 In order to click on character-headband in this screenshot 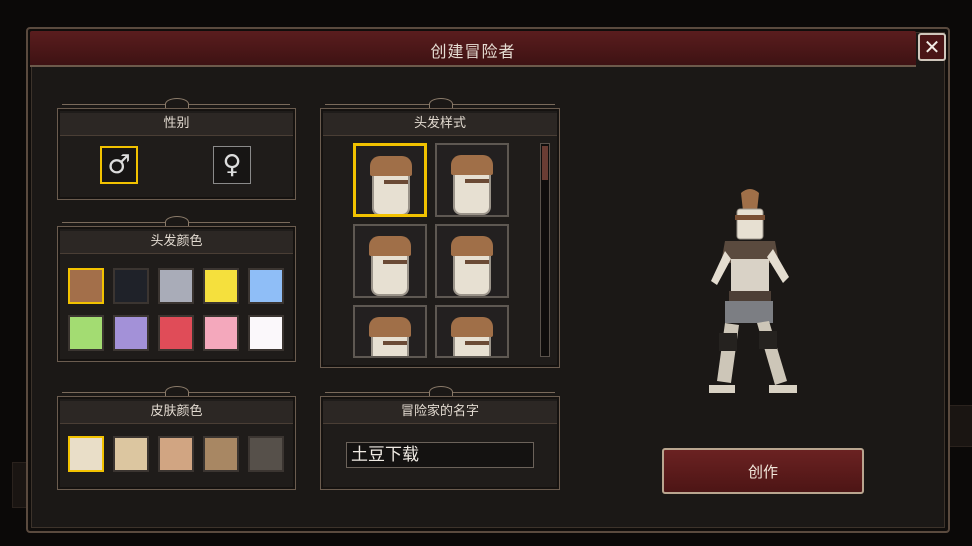, I will do `click(750, 217)`.